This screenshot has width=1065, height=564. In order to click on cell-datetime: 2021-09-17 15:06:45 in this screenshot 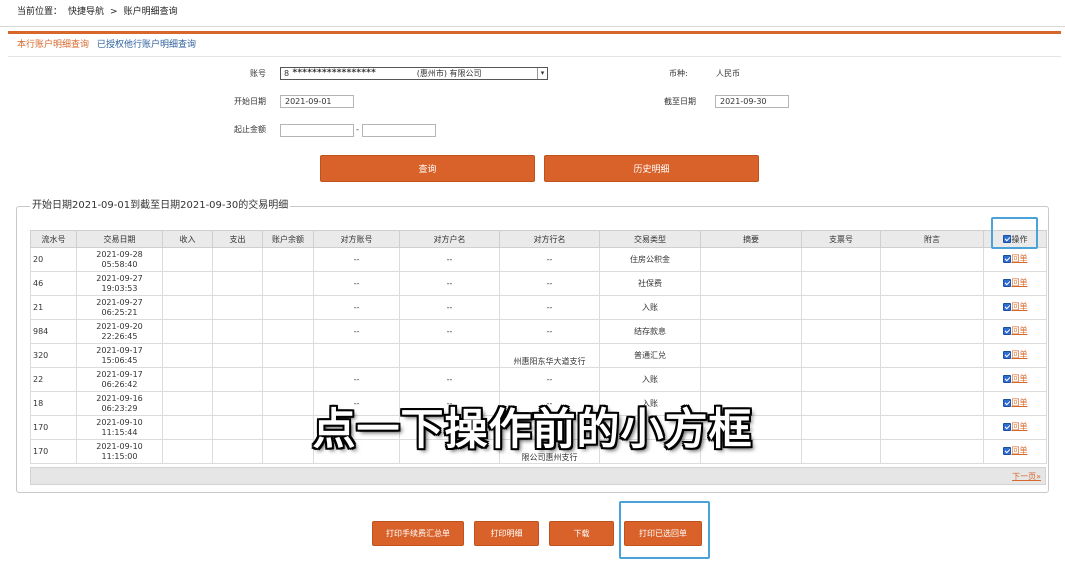, I will do `click(119, 355)`.